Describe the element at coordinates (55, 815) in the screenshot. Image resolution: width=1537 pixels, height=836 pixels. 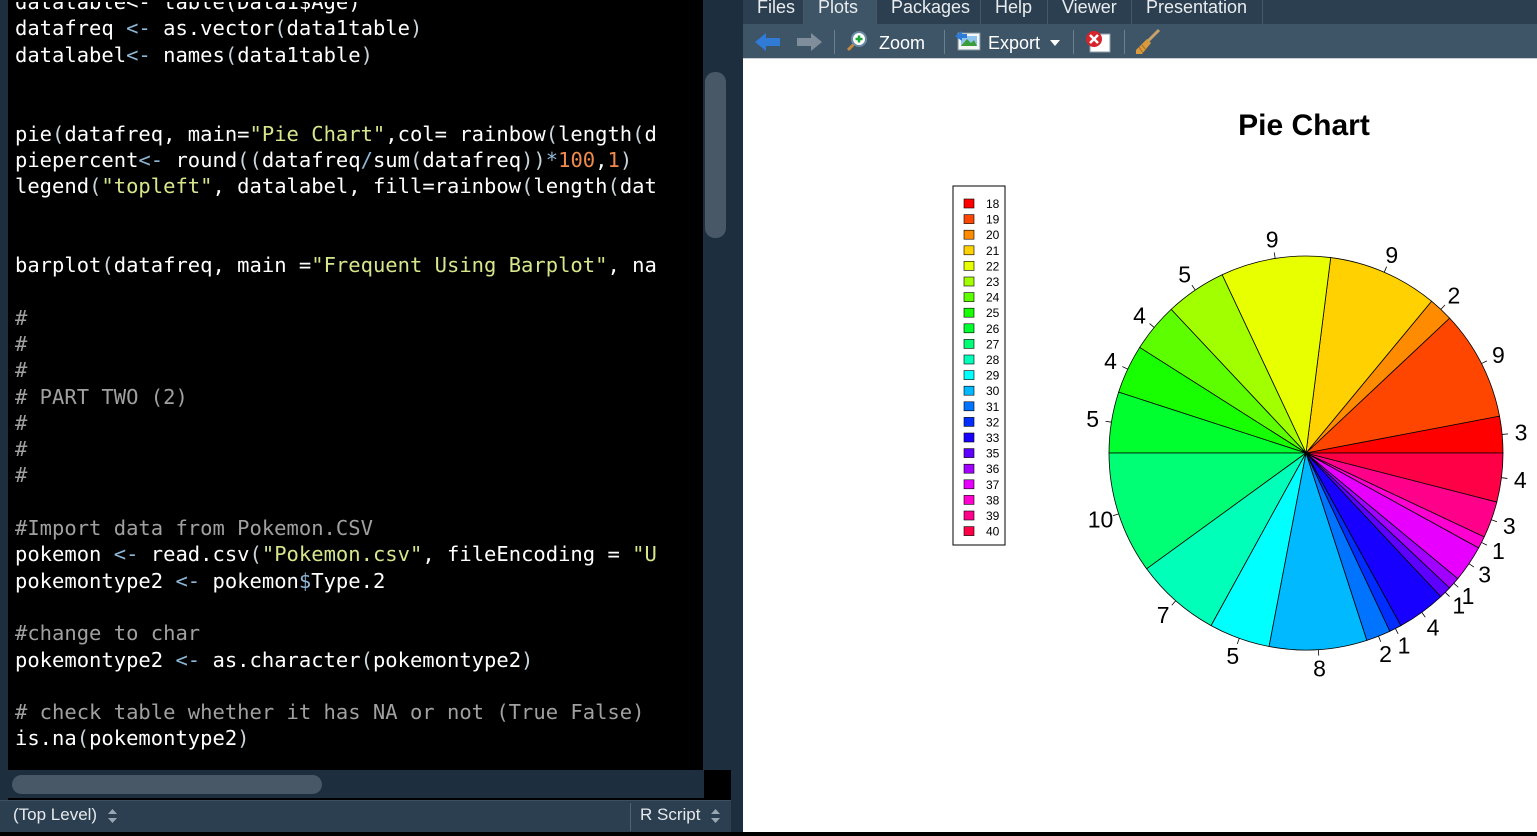
I see `scope-selector: (Top Level)` at that location.